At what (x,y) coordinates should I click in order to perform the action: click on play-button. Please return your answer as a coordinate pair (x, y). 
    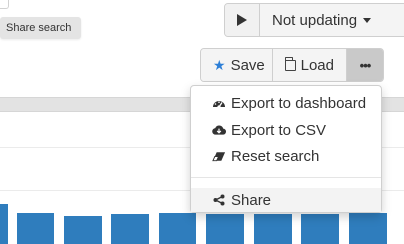
    Looking at the image, I should click on (242, 20).